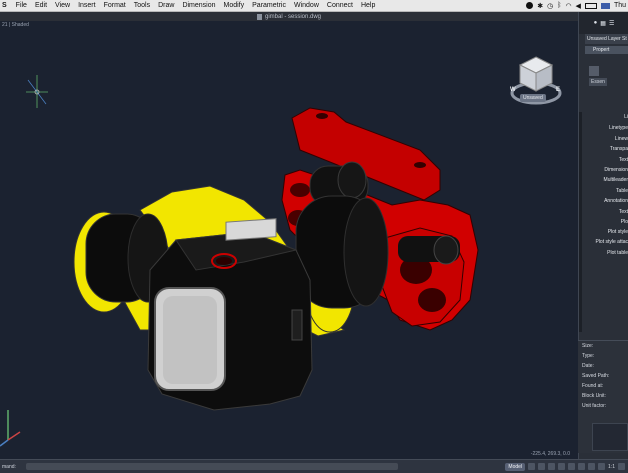 This screenshot has height=473, width=628. What do you see at coordinates (594, 406) in the screenshot?
I see `info-unit-factor: Unit factor:` at bounding box center [594, 406].